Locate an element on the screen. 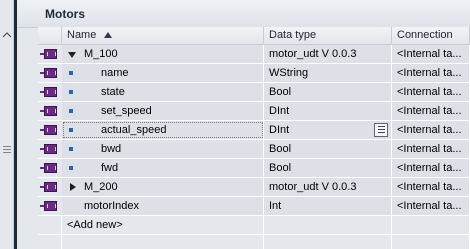 Image resolution: width=470 pixels, height=249 pixels. member-name: bwd is located at coordinates (111, 149).